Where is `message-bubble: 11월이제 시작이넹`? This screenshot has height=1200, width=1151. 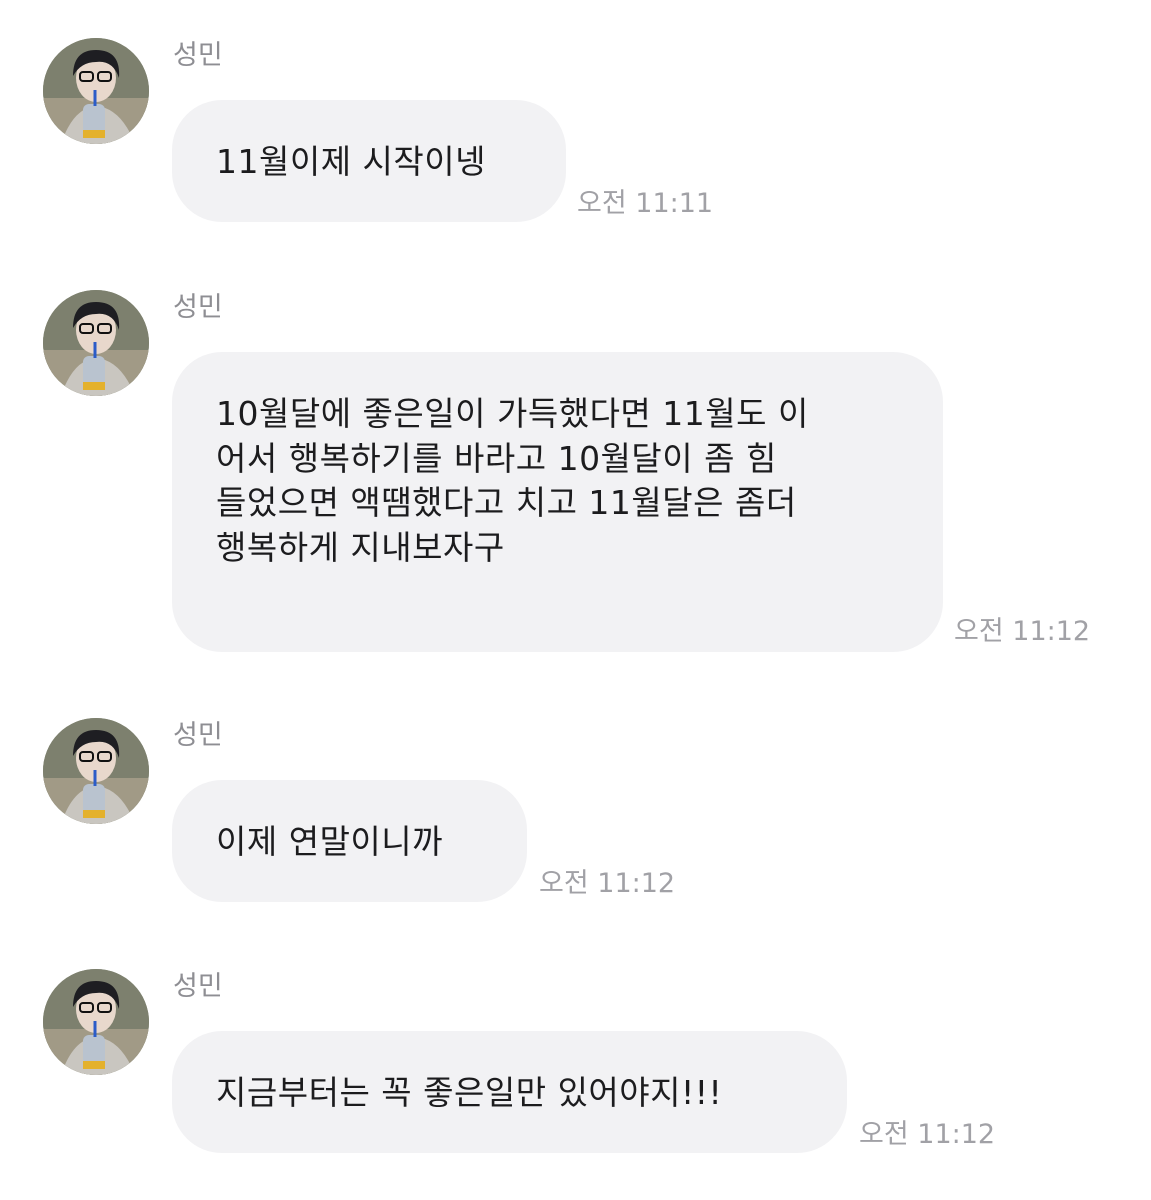 message-bubble: 11월이제 시작이넹 is located at coordinates (369, 161).